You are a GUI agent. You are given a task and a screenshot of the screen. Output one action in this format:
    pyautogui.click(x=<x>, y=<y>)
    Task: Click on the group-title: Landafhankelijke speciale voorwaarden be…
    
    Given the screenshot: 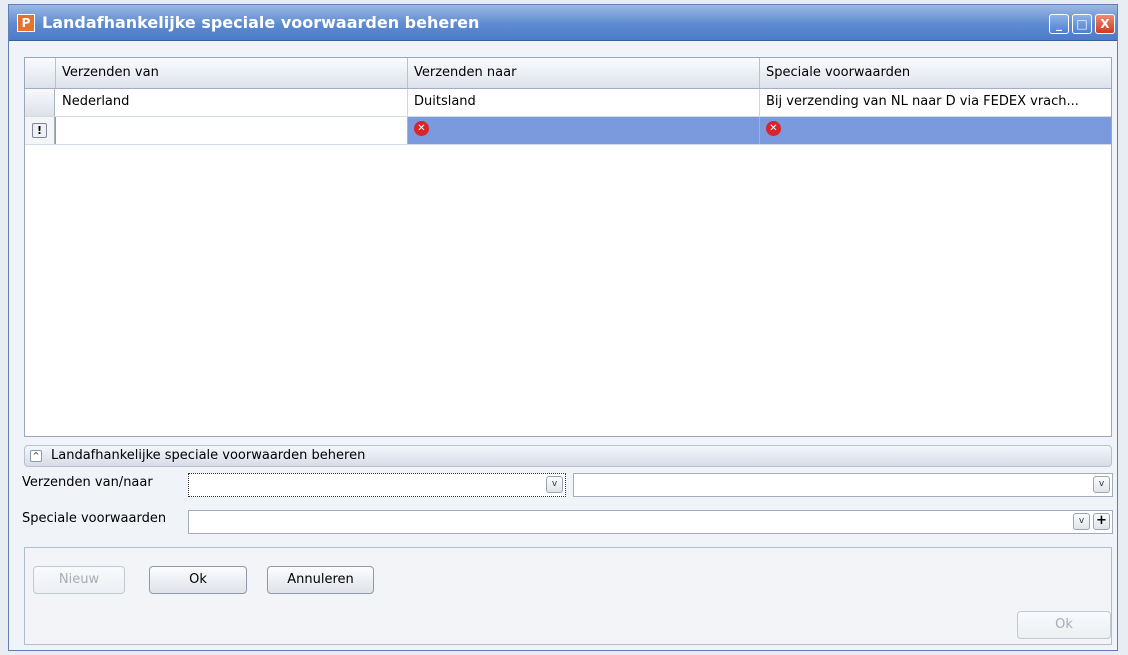 What is the action you would take?
    pyautogui.click(x=208, y=455)
    